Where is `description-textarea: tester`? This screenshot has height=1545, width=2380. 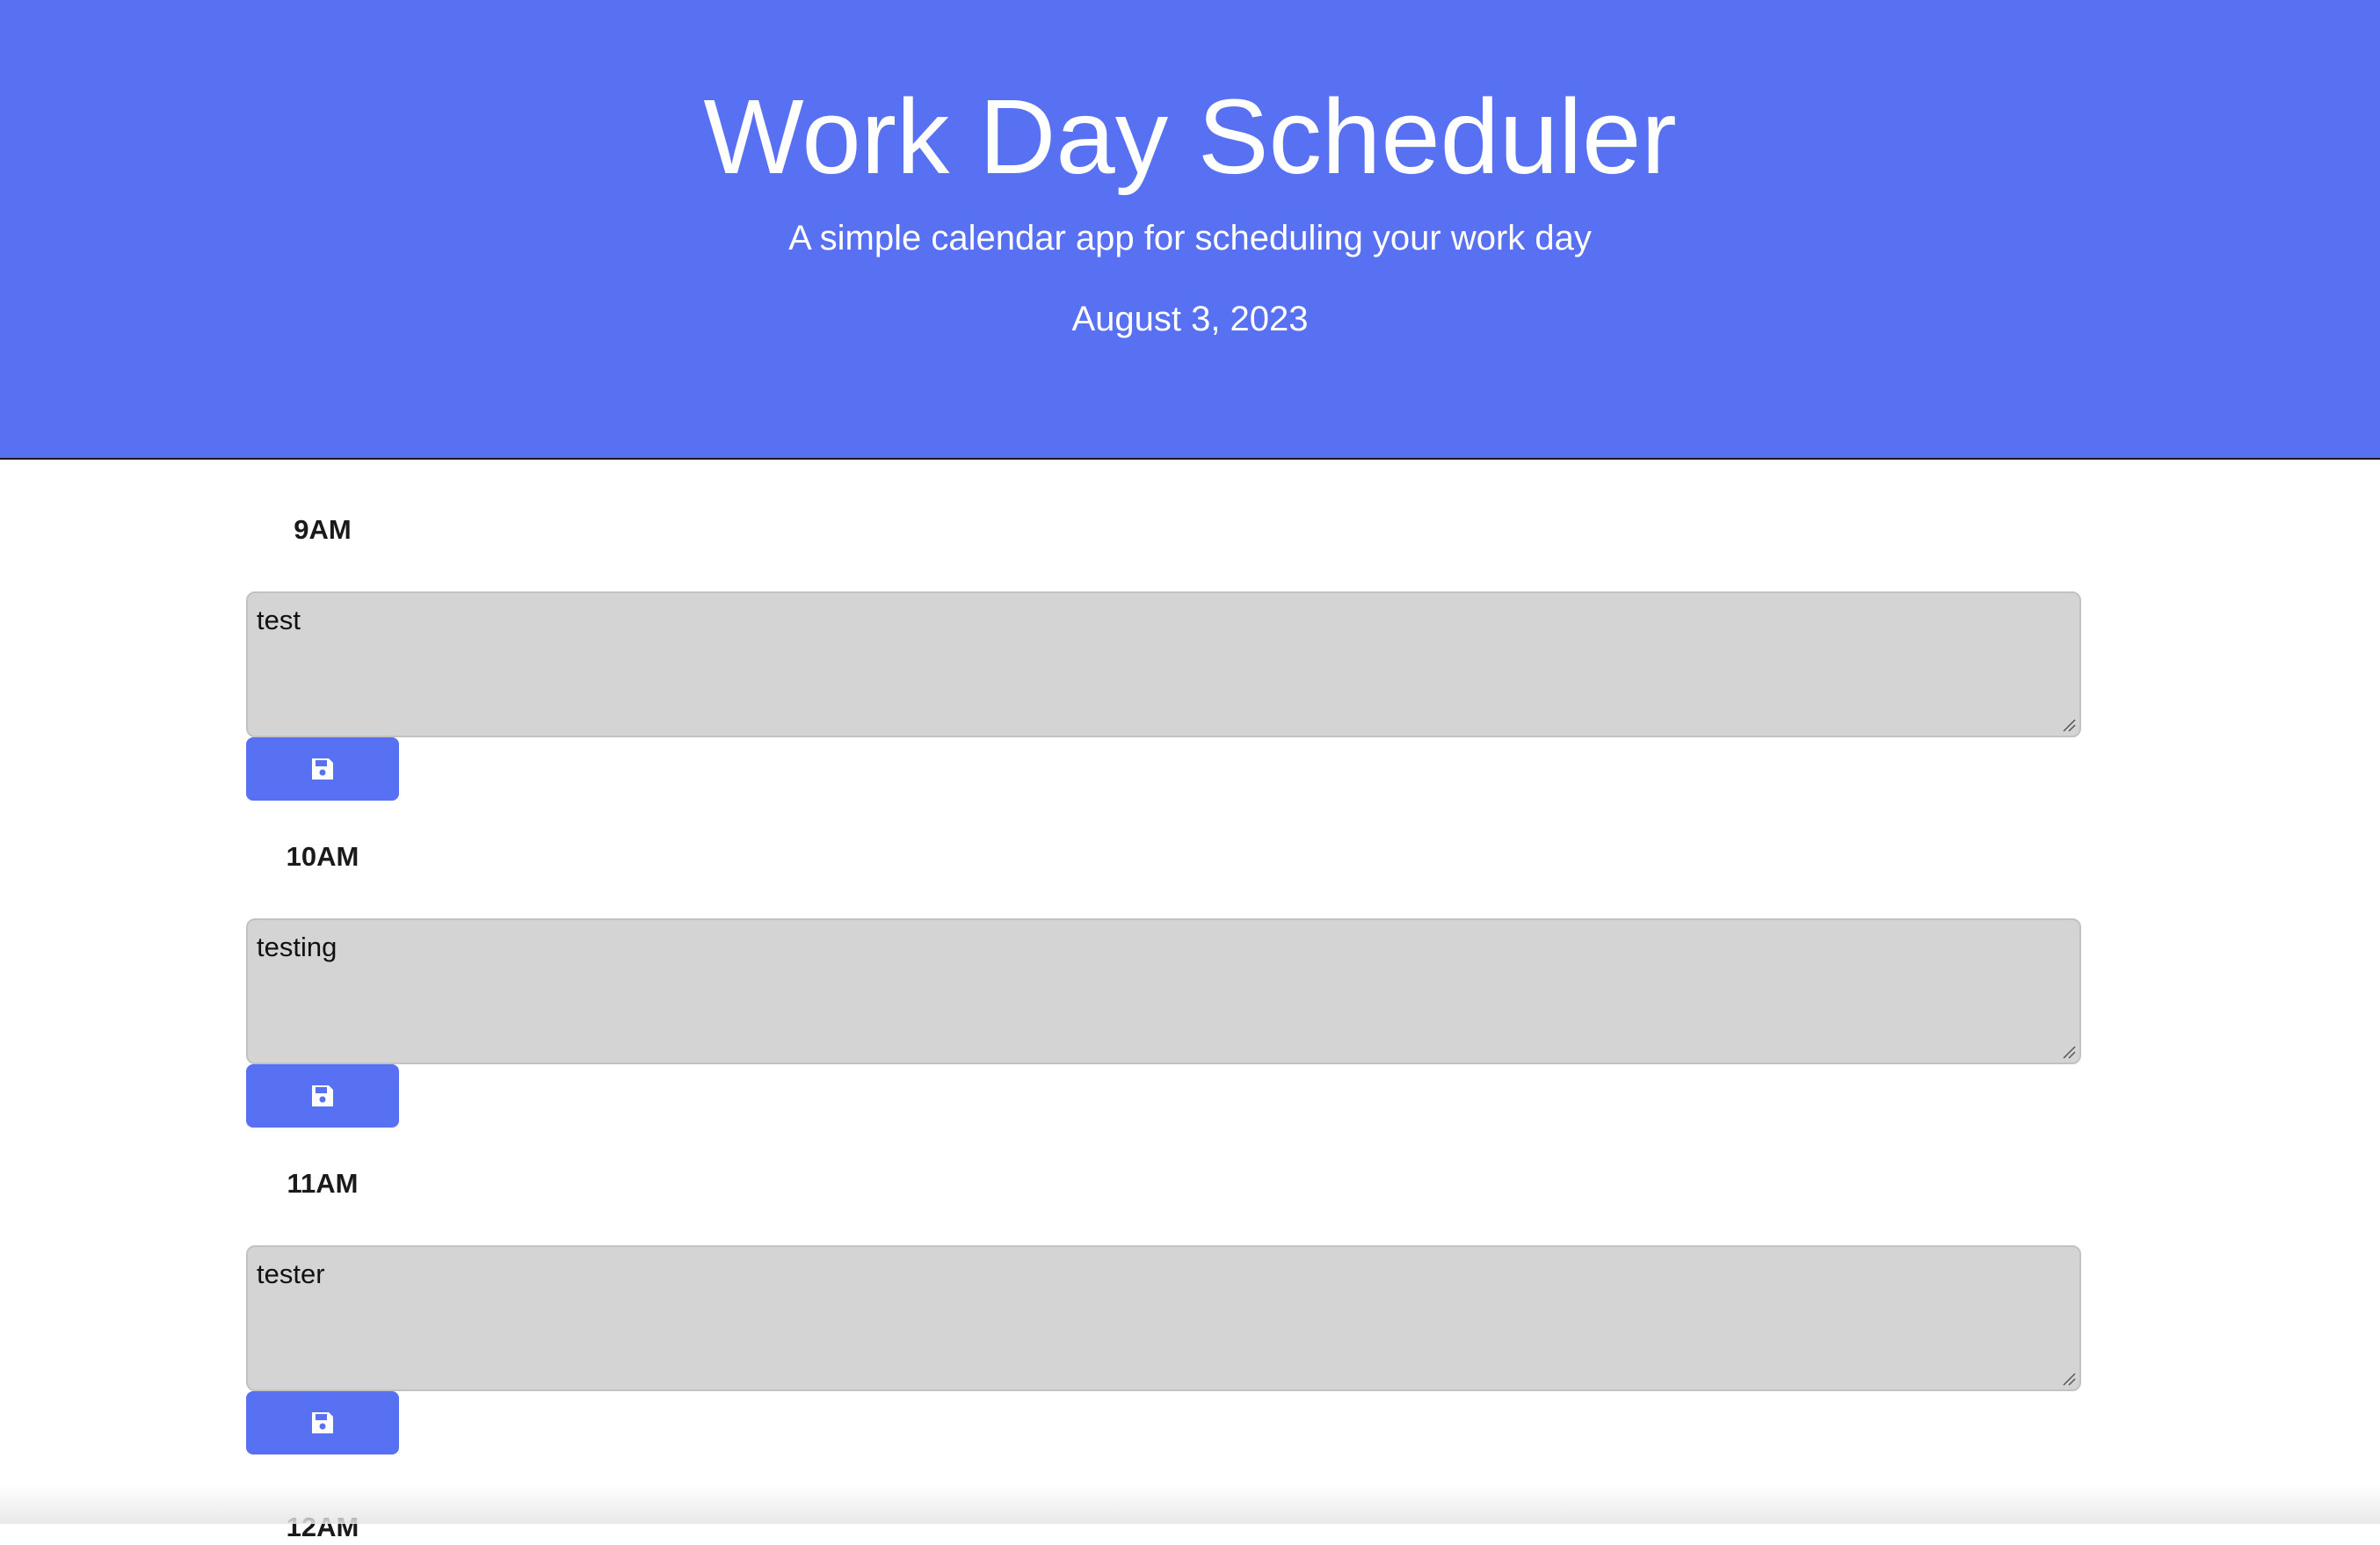 description-textarea: tester is located at coordinates (1163, 1318).